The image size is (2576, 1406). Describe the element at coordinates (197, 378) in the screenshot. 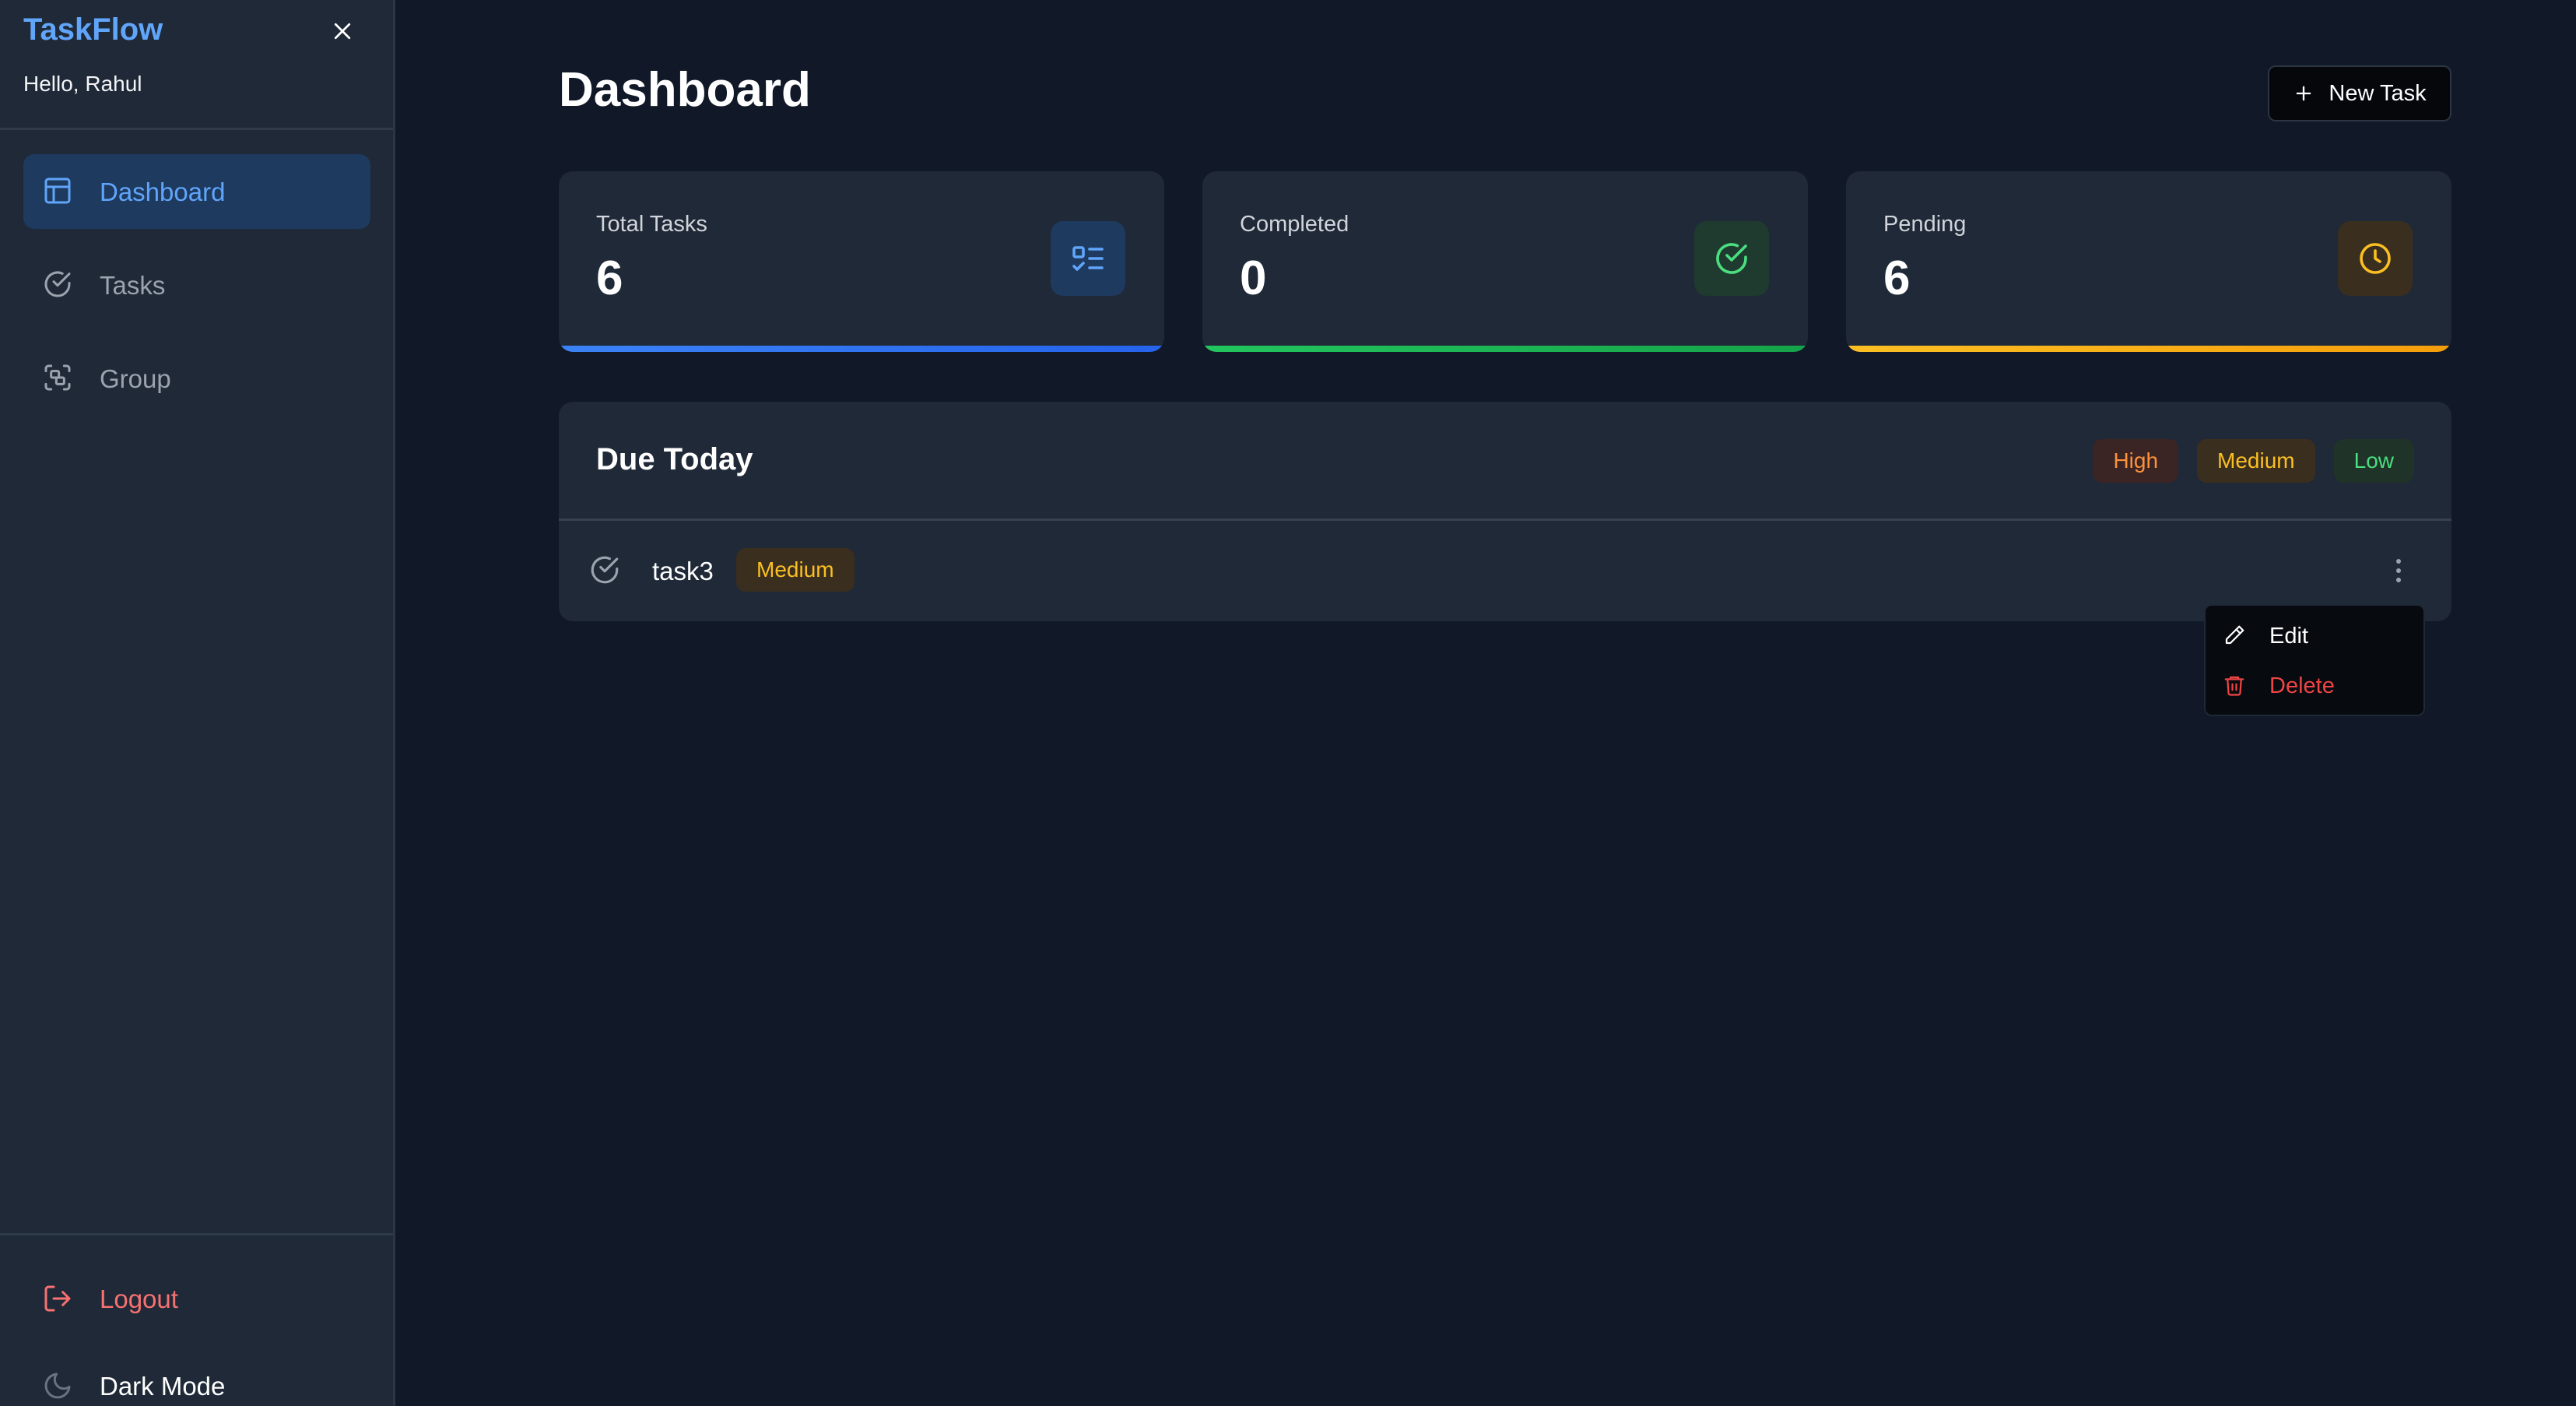

I see `sidebar-item-group: Group` at that location.